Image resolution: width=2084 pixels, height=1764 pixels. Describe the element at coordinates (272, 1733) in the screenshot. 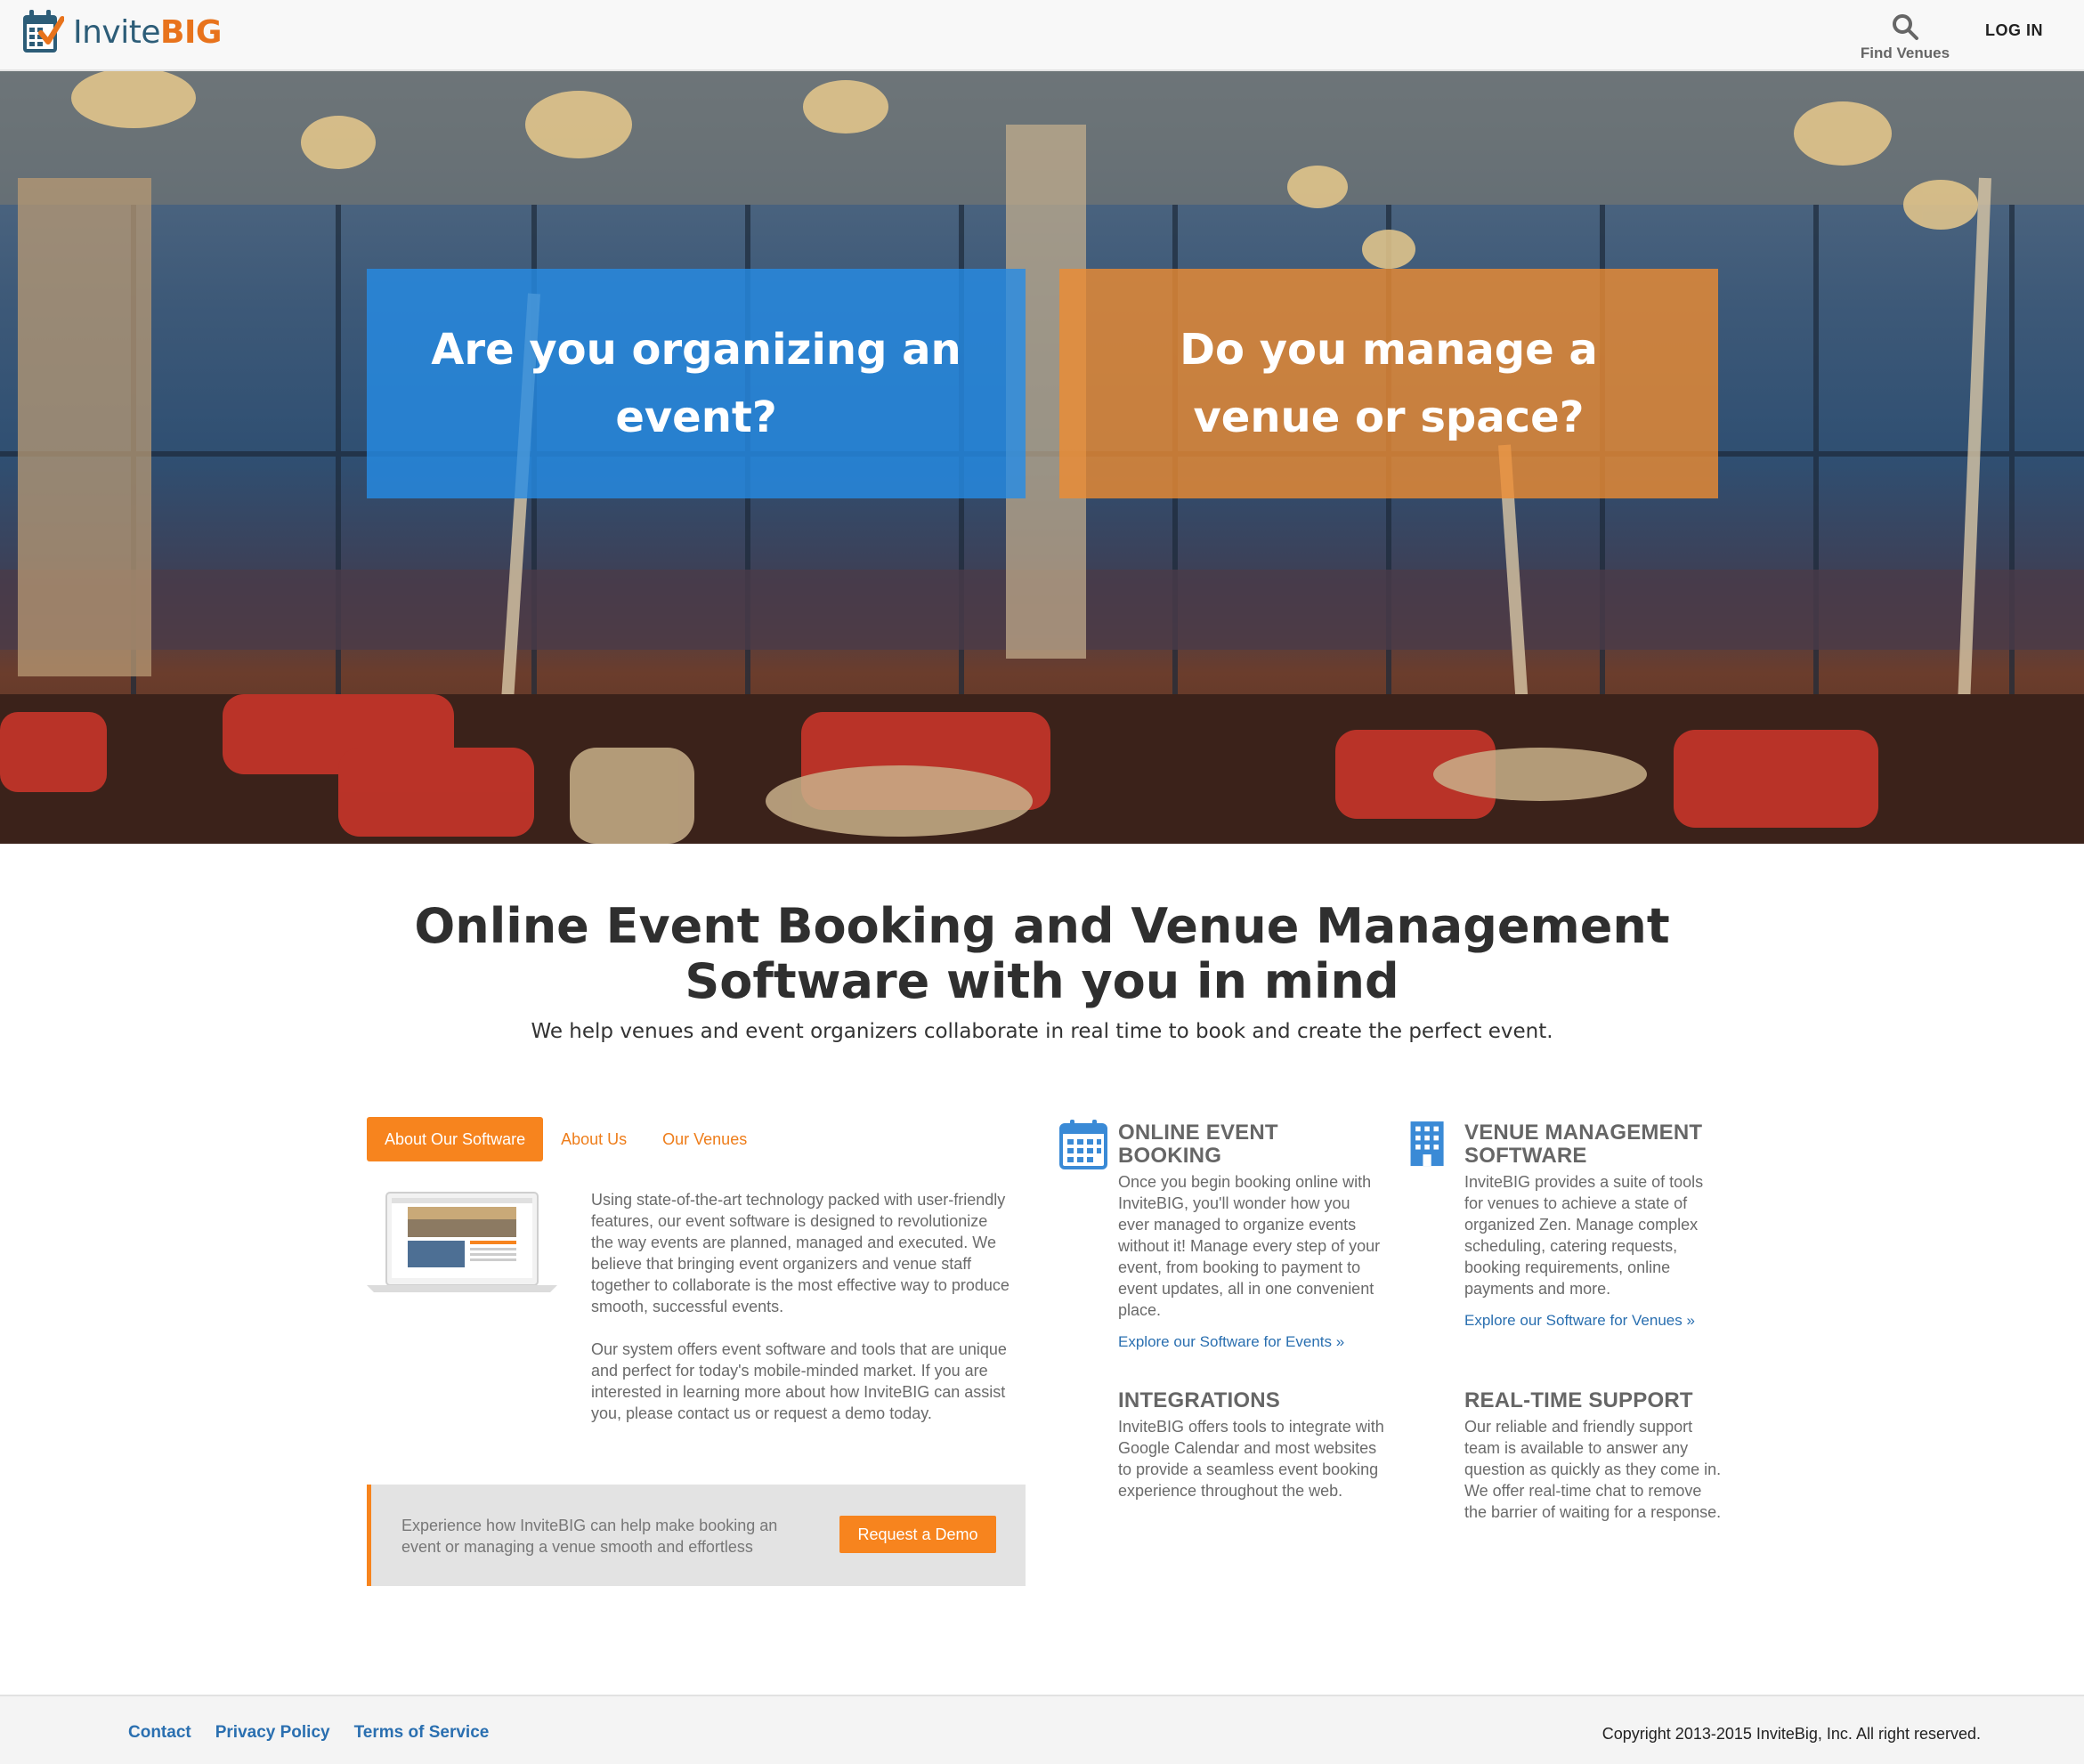

I see `footer-link-privacy-policy: Privacy Policy` at that location.